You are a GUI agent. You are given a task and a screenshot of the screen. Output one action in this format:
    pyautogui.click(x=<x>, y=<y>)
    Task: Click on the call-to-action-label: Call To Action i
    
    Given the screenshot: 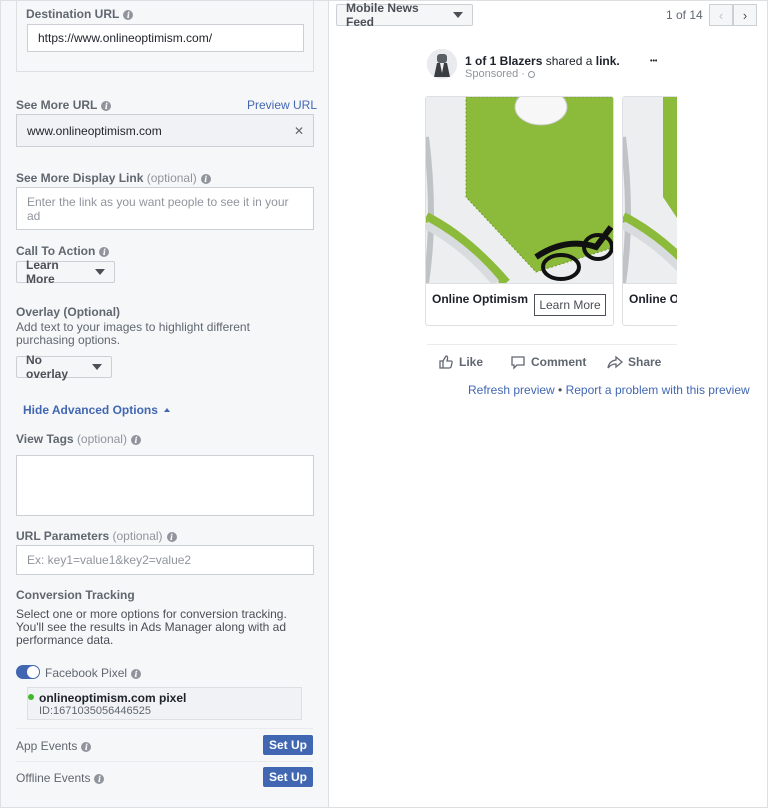 What is the action you would take?
    pyautogui.click(x=63, y=251)
    